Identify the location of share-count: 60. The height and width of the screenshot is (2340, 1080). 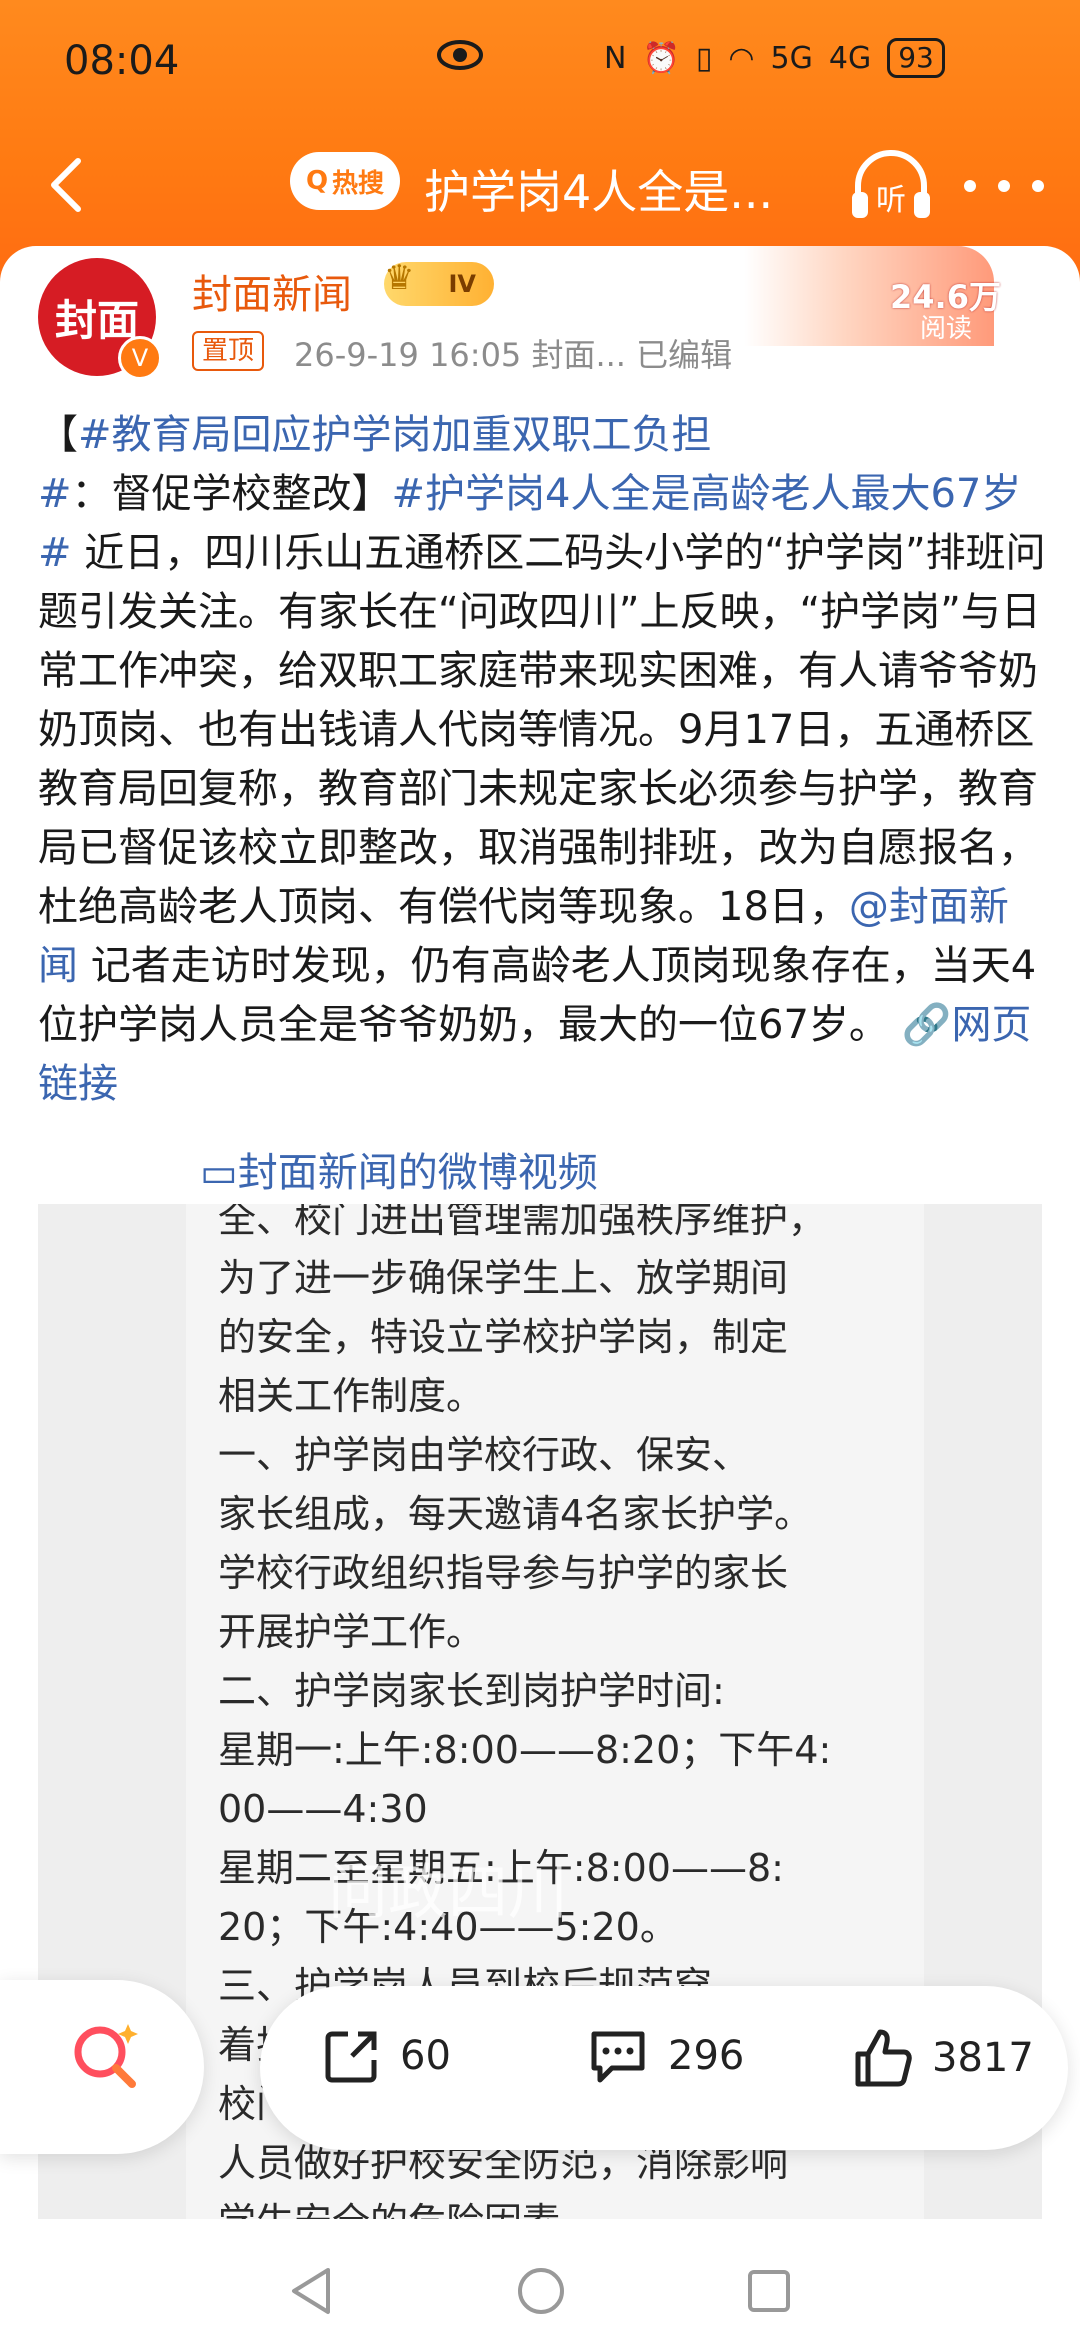
(425, 2056).